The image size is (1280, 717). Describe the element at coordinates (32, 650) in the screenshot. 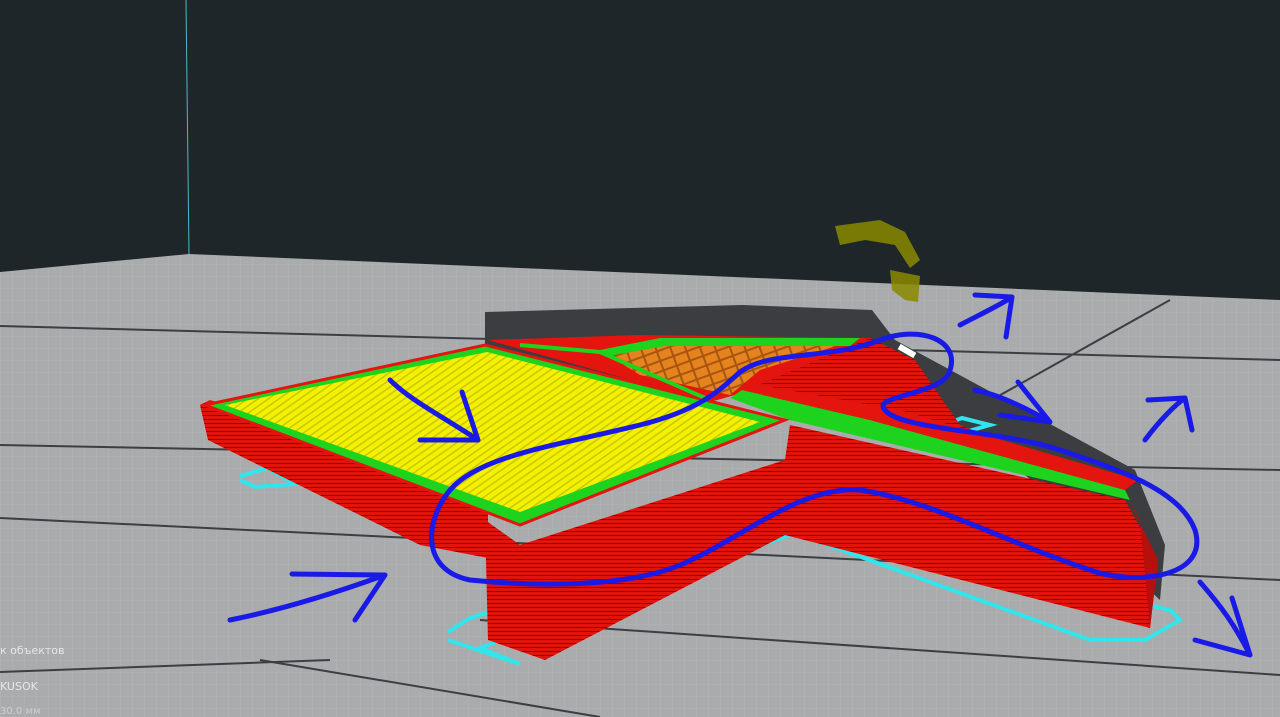

I see `objects-list-label: к объектов` at that location.